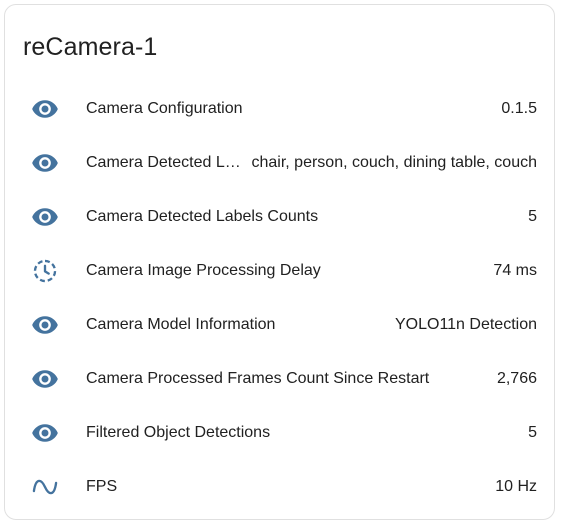  Describe the element at coordinates (178, 432) in the screenshot. I see `entity-label: Filtered Object Detections` at that location.